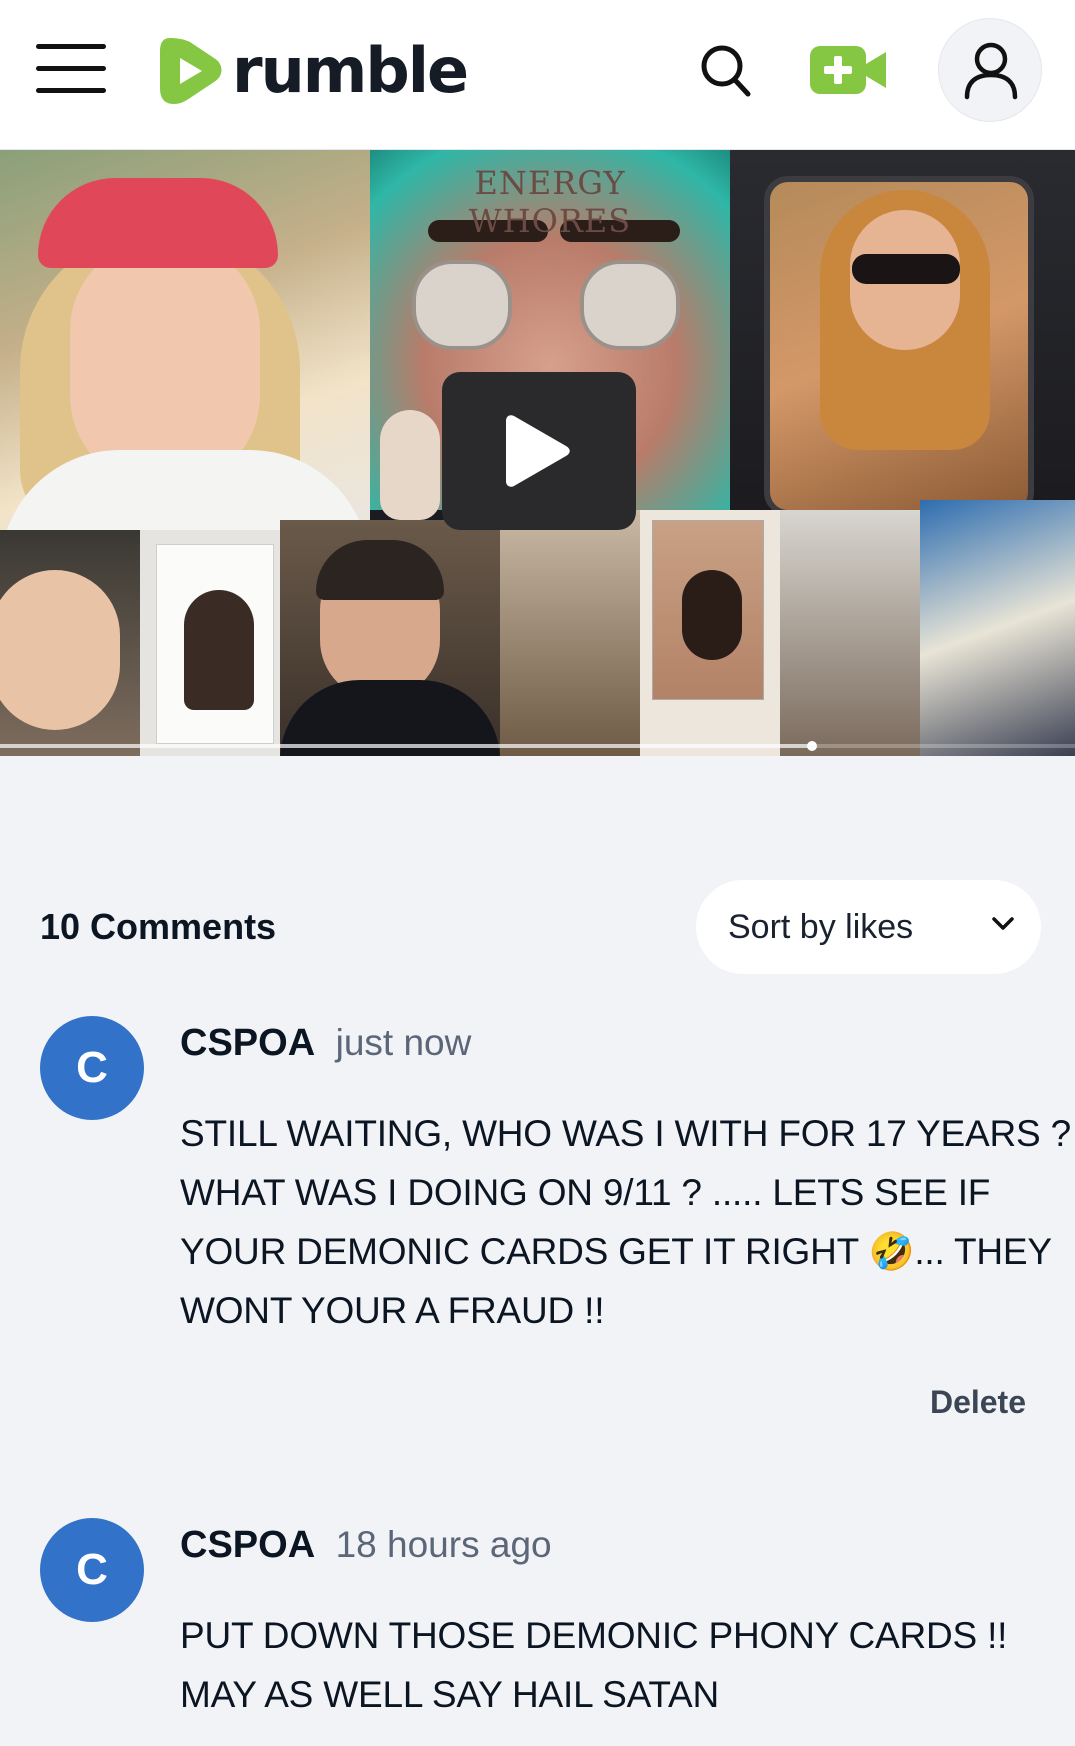  I want to click on video-progress-bar, so click(537, 746).